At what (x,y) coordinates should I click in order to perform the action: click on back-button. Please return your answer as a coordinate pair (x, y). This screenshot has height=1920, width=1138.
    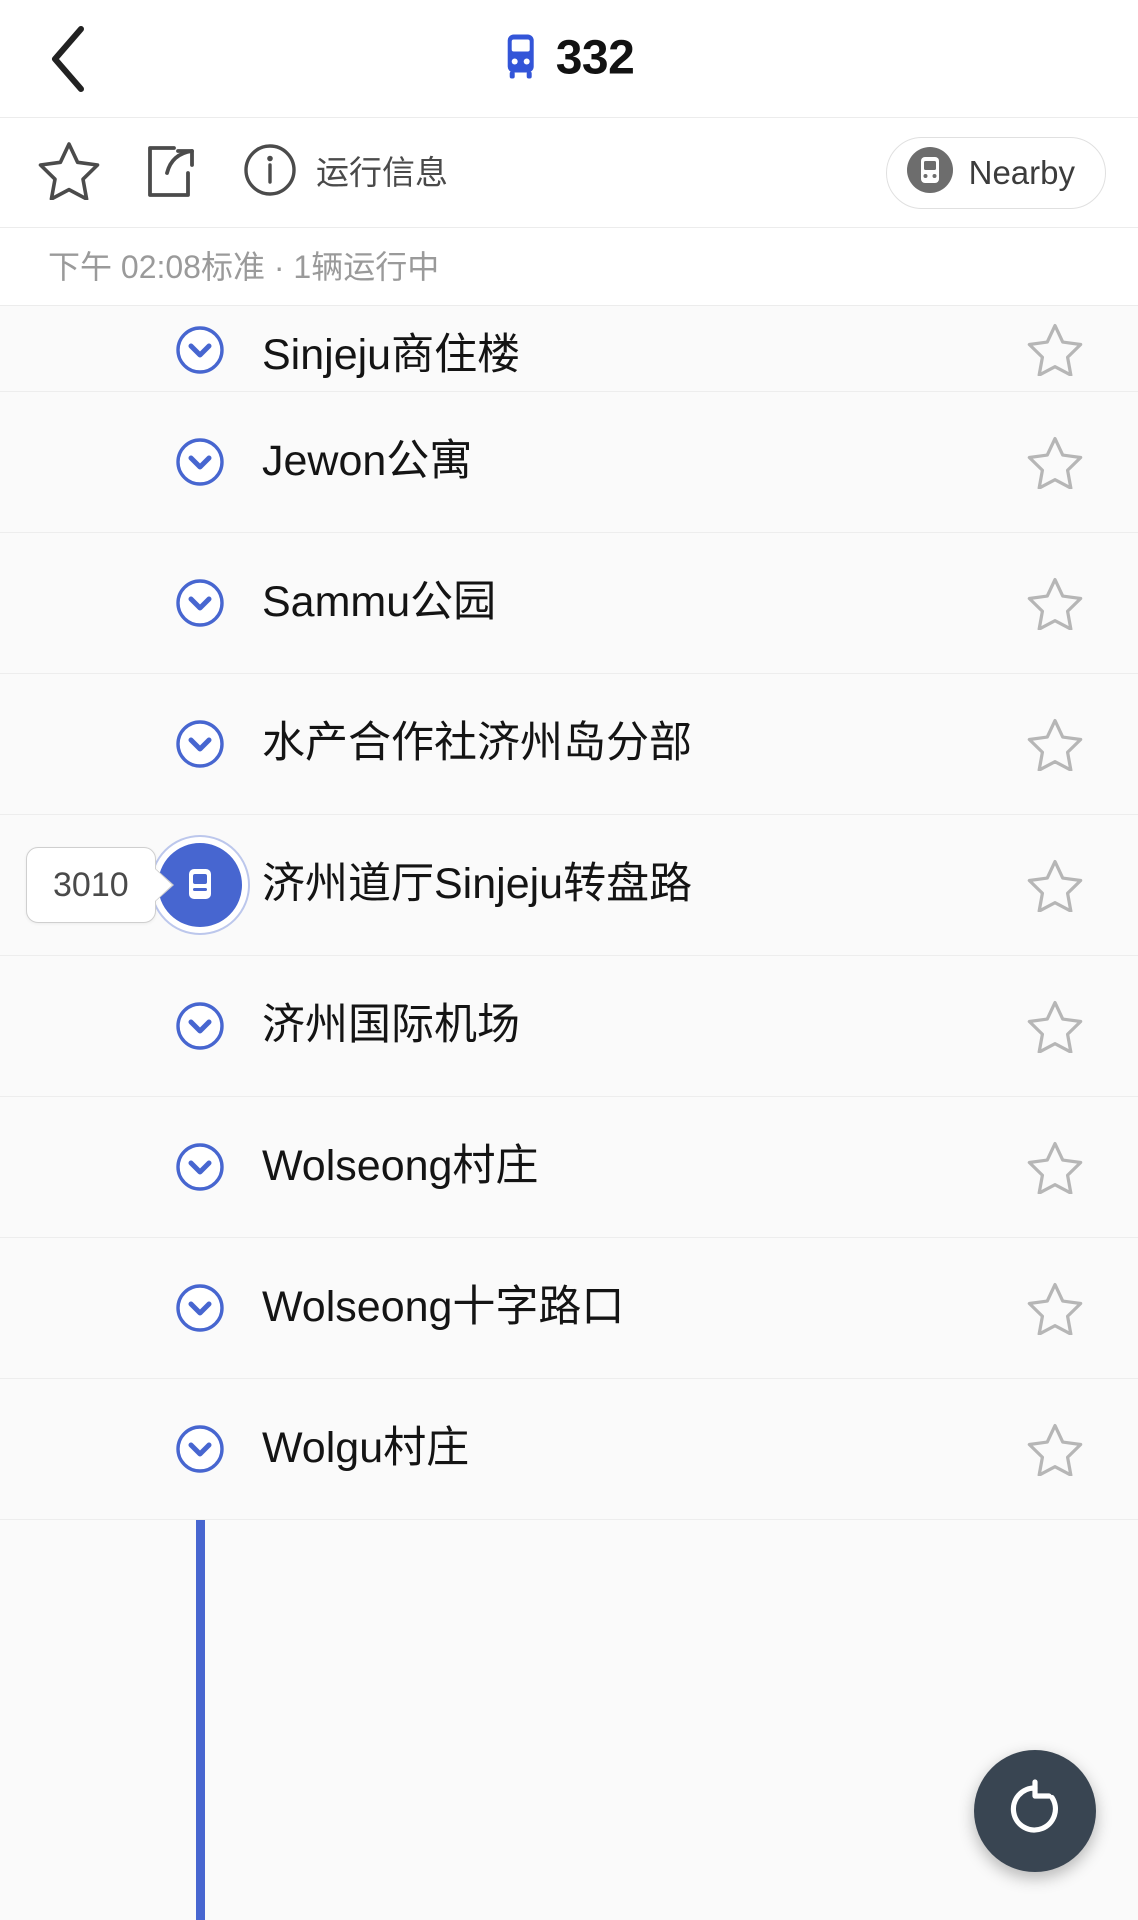
    Looking at the image, I should click on (69, 59).